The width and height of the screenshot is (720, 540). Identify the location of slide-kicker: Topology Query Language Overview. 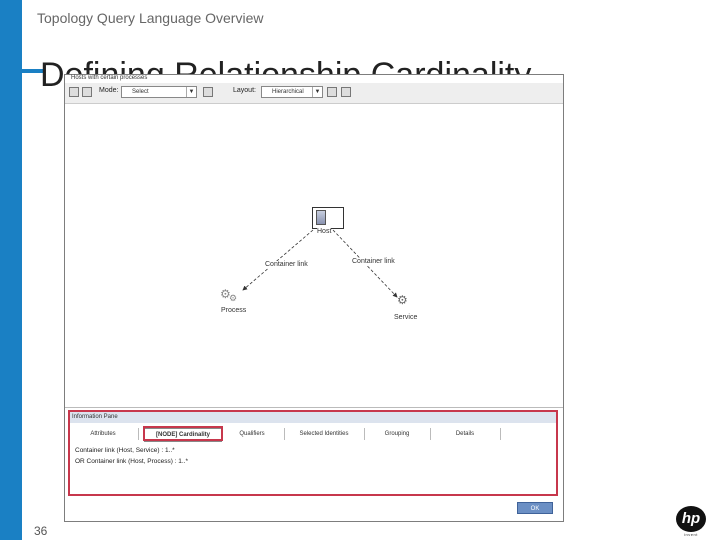
(150, 18).